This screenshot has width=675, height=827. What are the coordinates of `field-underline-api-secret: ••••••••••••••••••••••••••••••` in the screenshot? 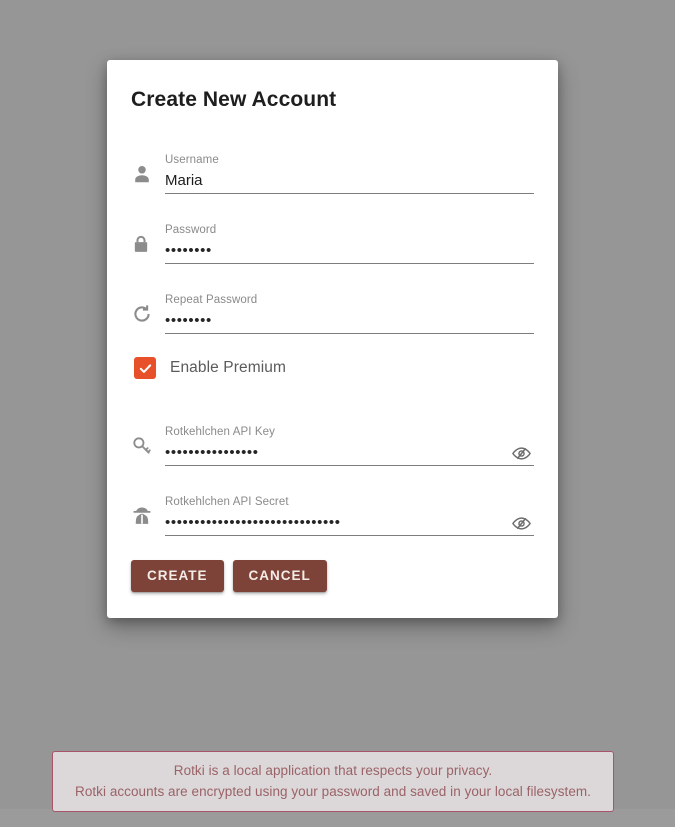 It's located at (349, 523).